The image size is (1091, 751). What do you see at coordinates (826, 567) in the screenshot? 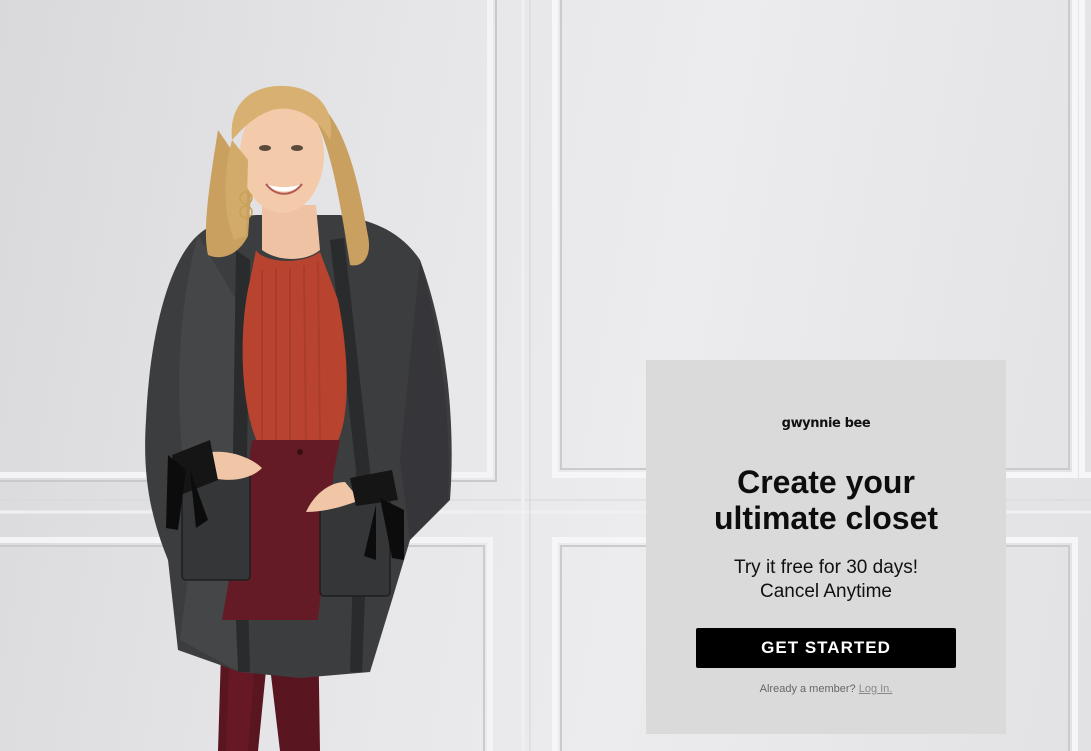
I see `free-trial-text: Try it free for 30 days!` at bounding box center [826, 567].